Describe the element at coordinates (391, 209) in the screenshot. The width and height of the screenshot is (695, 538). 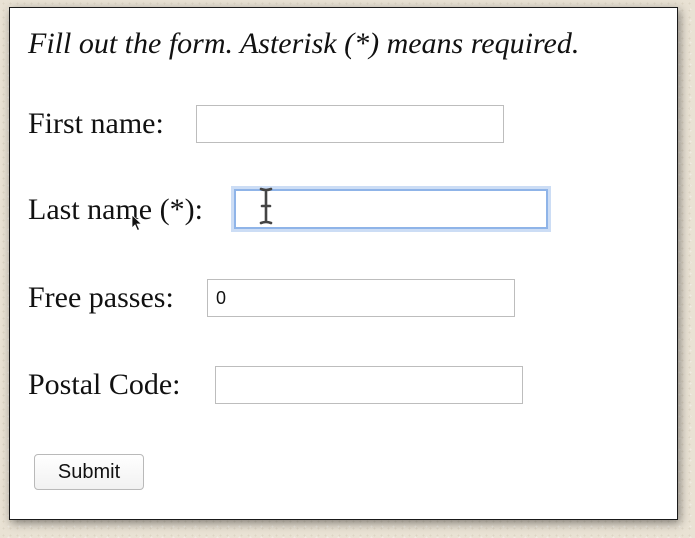
I see `last-name-input` at that location.